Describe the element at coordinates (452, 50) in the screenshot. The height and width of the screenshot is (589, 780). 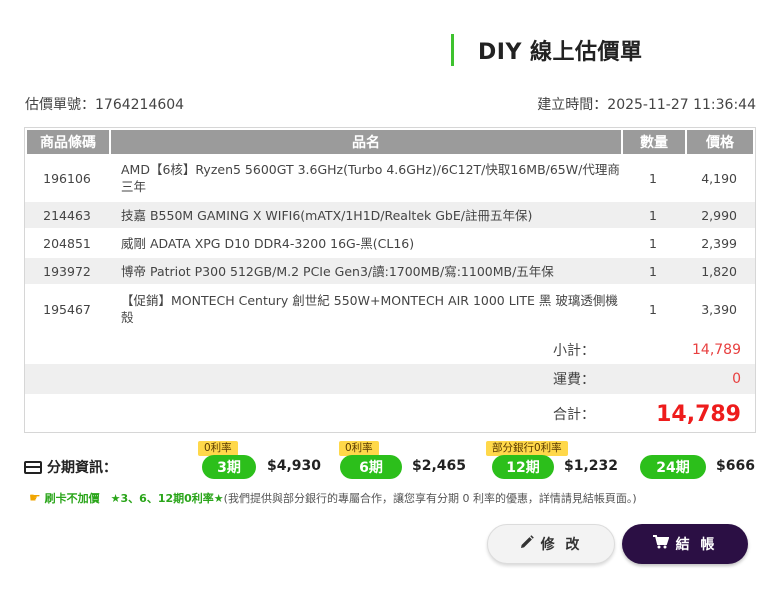
I see `title-accent-bar` at that location.